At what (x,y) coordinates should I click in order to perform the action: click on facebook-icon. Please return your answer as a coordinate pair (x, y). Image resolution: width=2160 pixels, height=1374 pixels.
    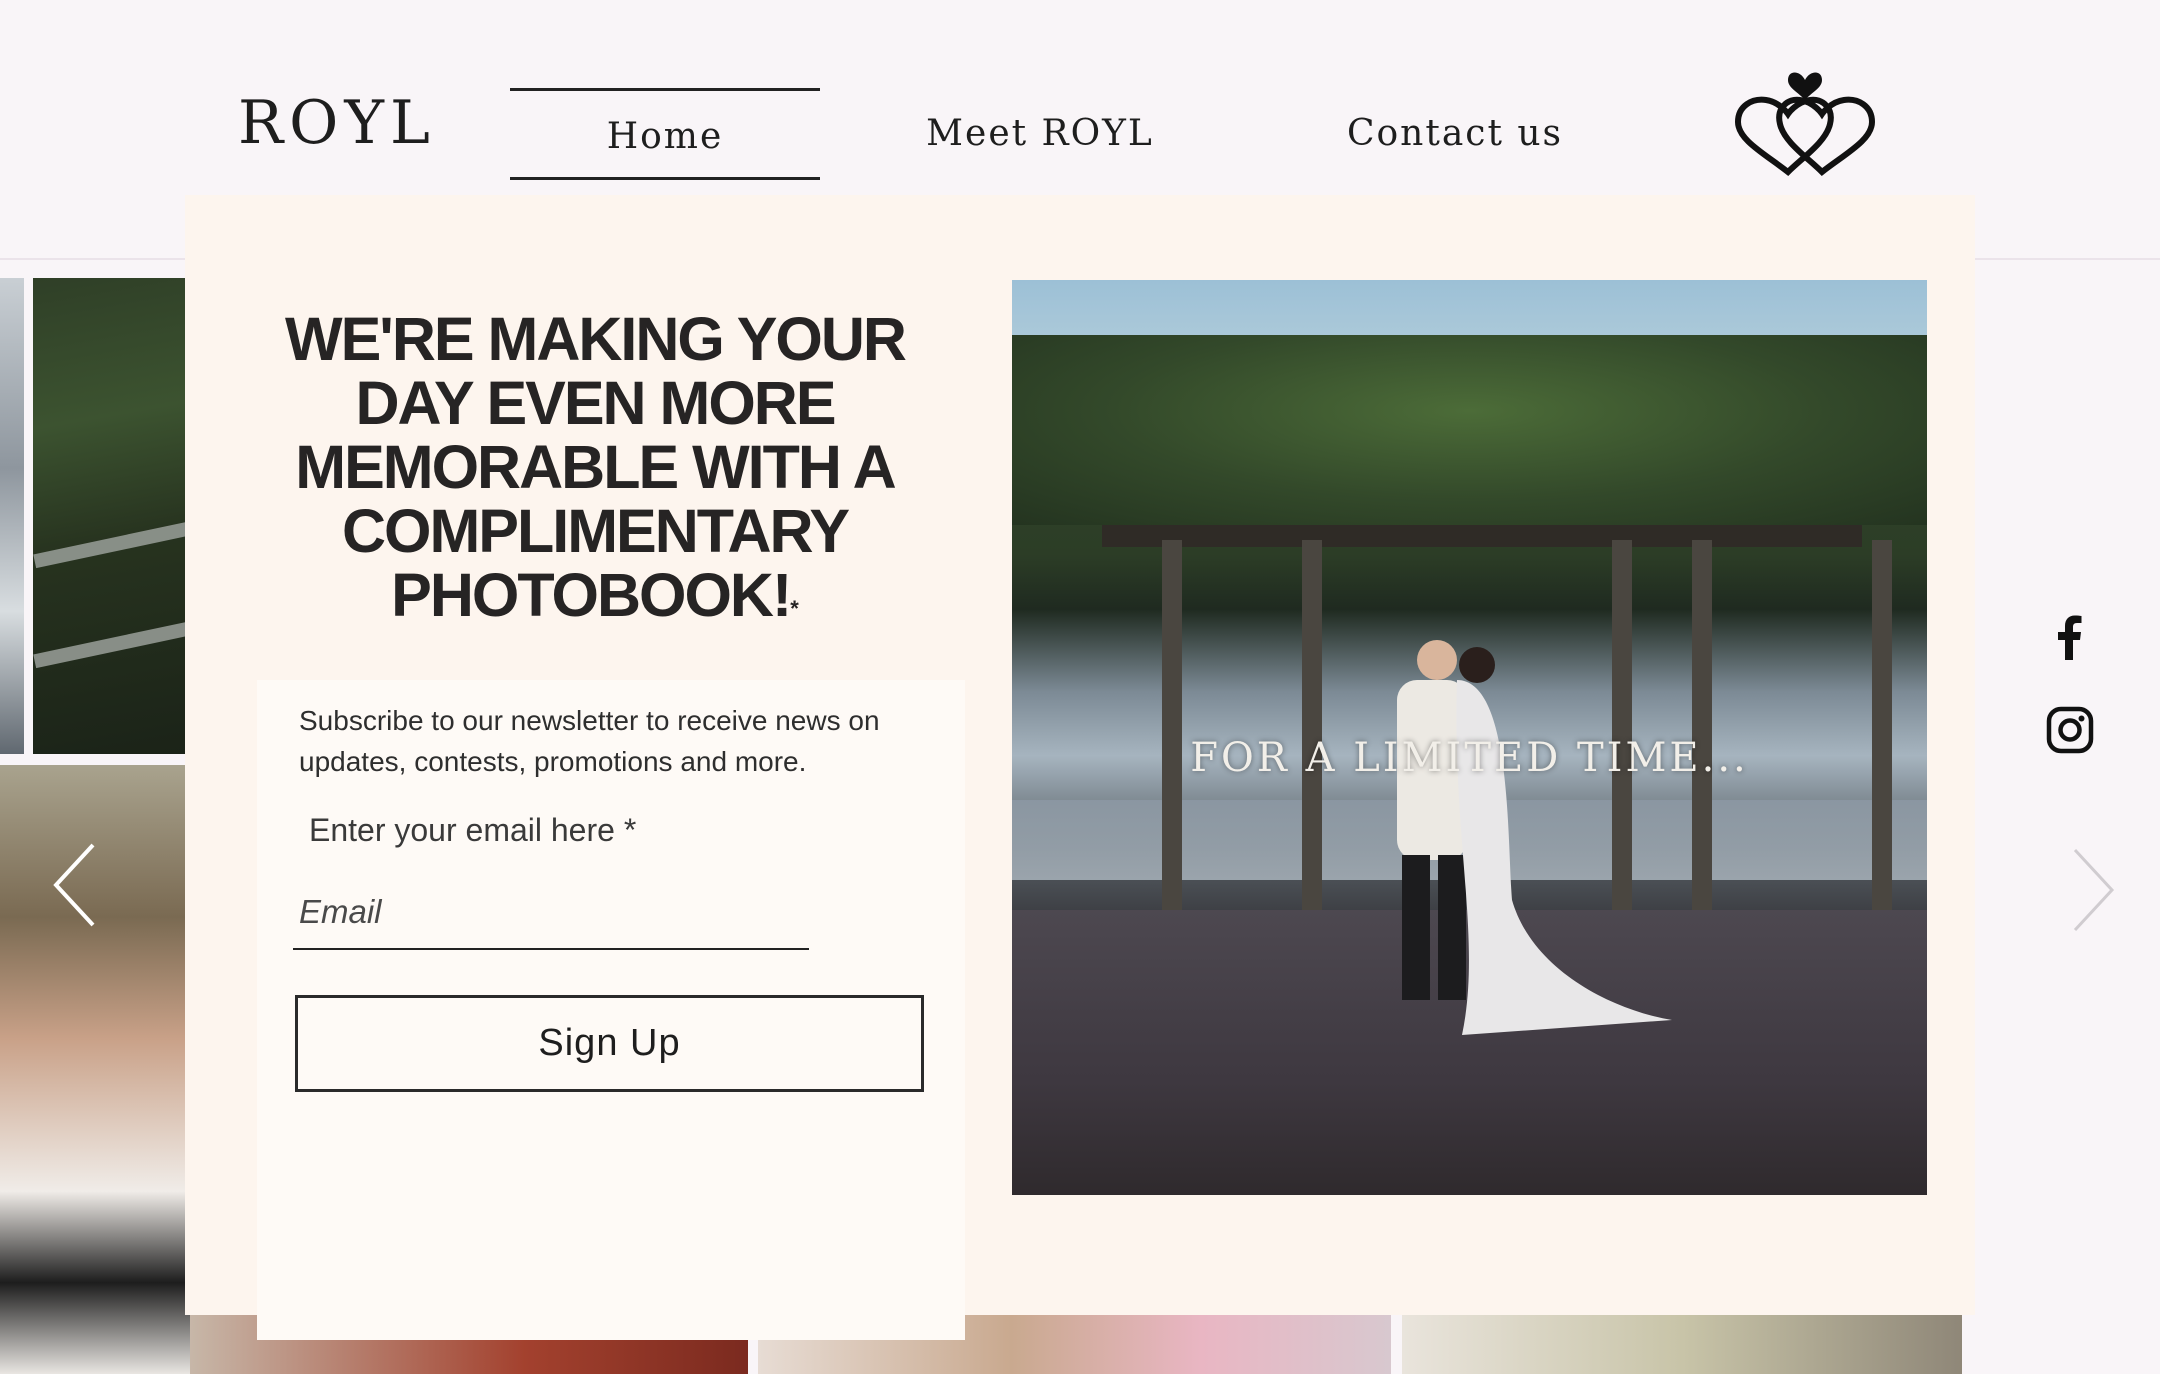
    Looking at the image, I should click on (2070, 637).